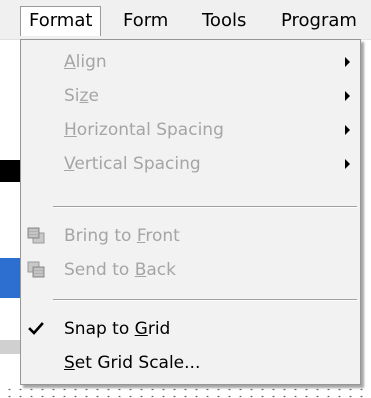 Image resolution: width=371 pixels, height=398 pixels. What do you see at coordinates (117, 329) in the screenshot?
I see `menu-item-label: Snap to Grid` at bounding box center [117, 329].